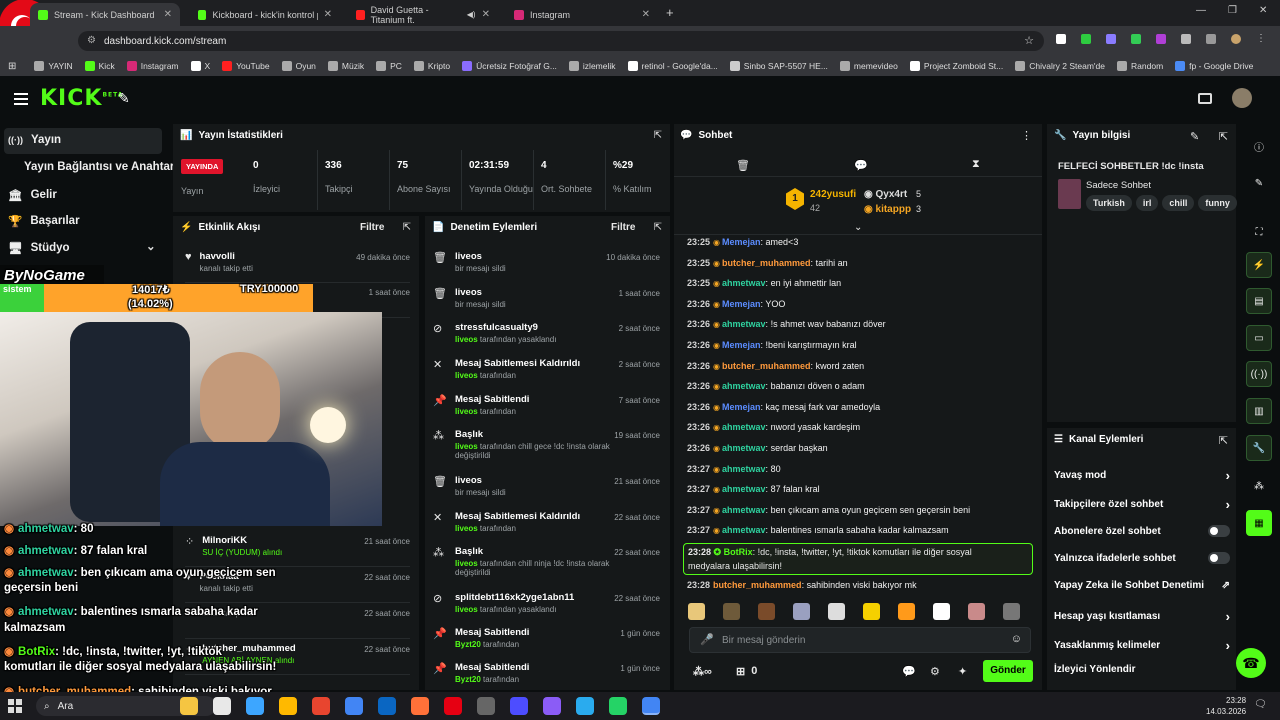 This screenshot has height=720, width=1280. I want to click on stream-tag: chill, so click(1178, 203).